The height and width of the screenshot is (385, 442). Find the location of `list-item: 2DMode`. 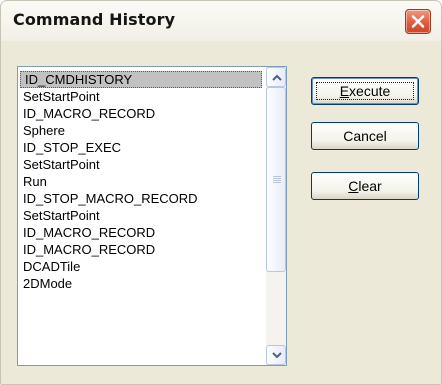

list-item: 2DMode is located at coordinates (141, 283).